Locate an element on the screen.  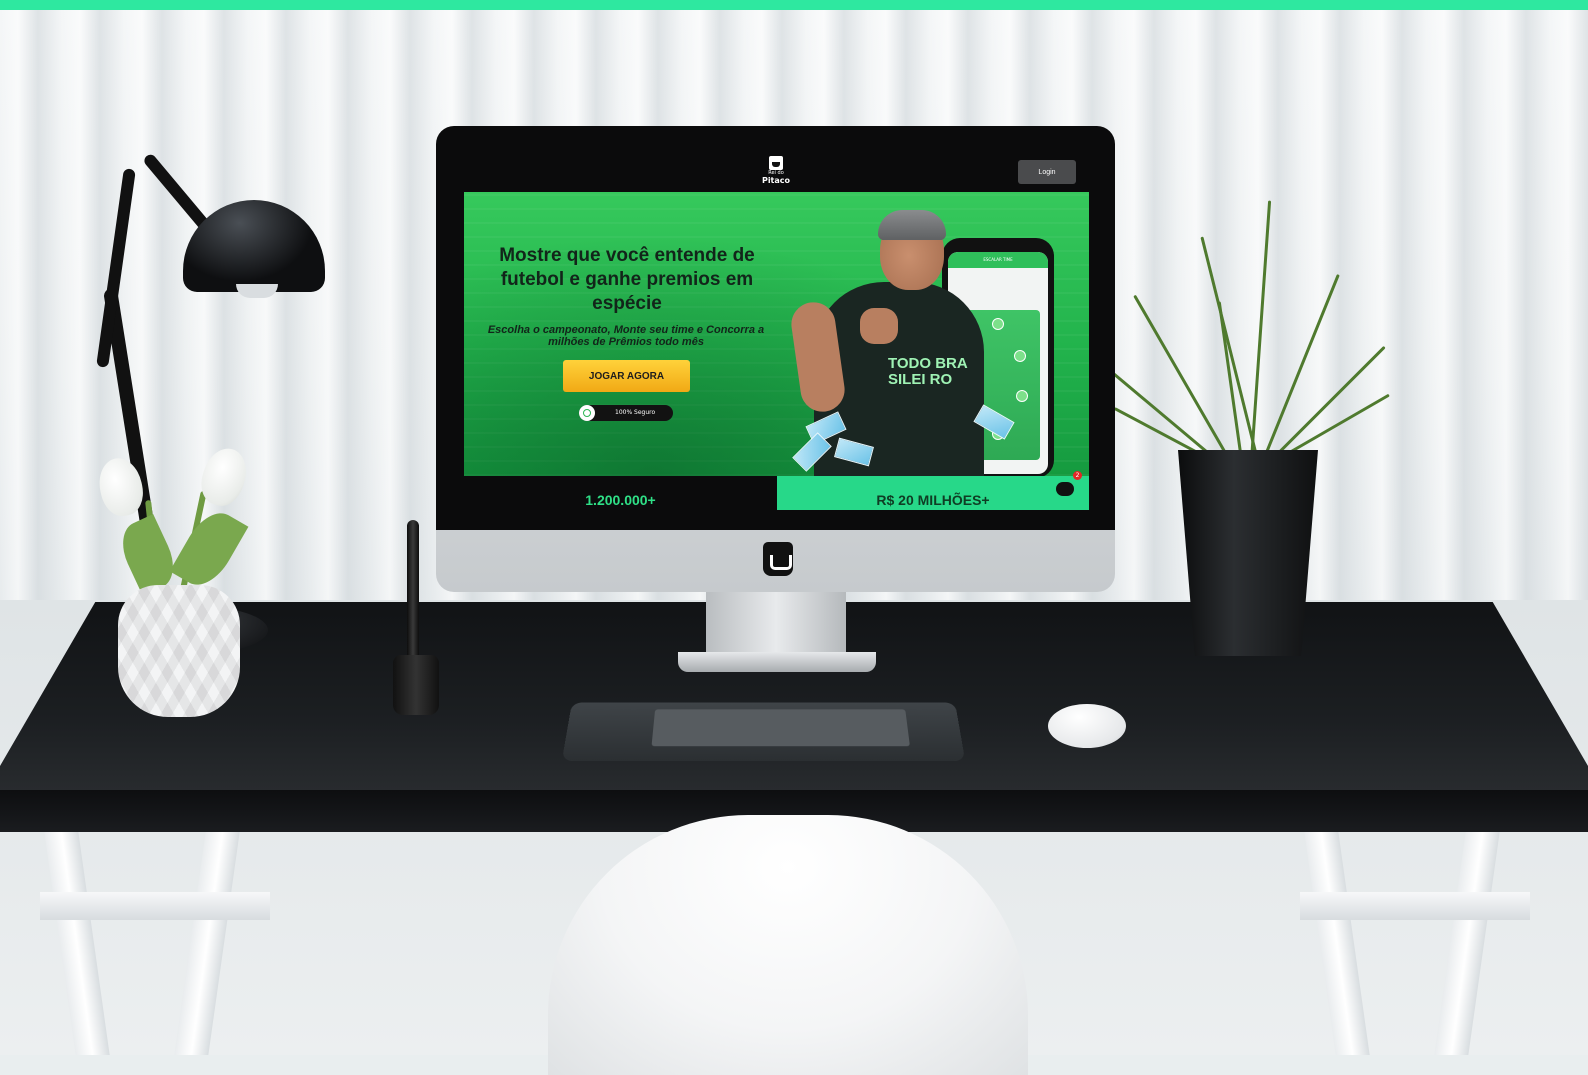
top-accent-bar is located at coordinates (794, 5).